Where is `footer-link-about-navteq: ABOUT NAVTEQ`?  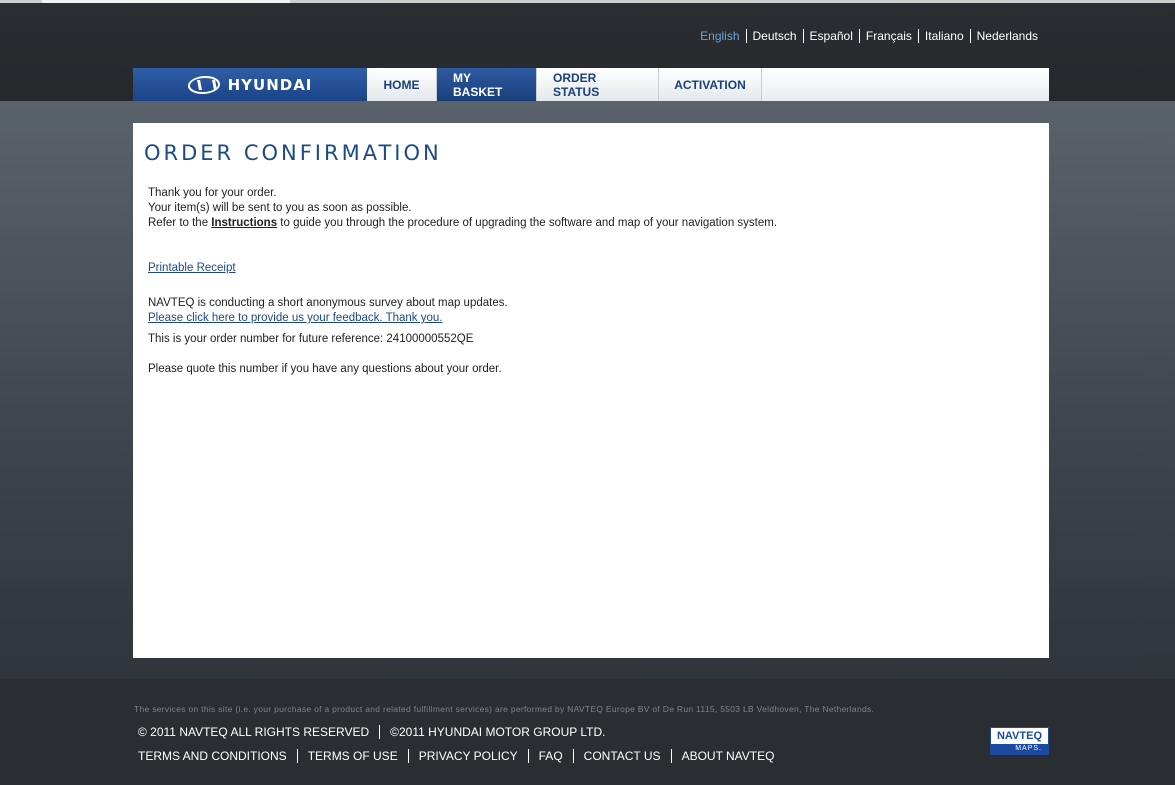 footer-link-about-navteq: ABOUT NAVTEQ is located at coordinates (733, 756).